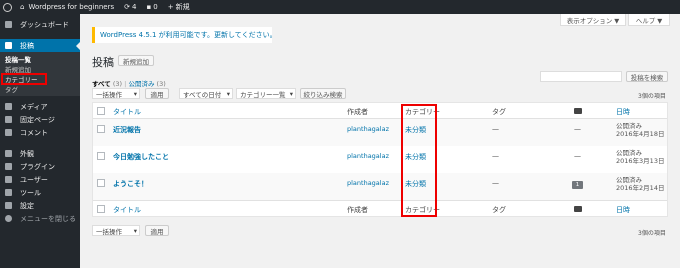 The image size is (680, 268). Describe the element at coordinates (127, 7) in the screenshot. I see `updates-icon: ⟳` at that location.